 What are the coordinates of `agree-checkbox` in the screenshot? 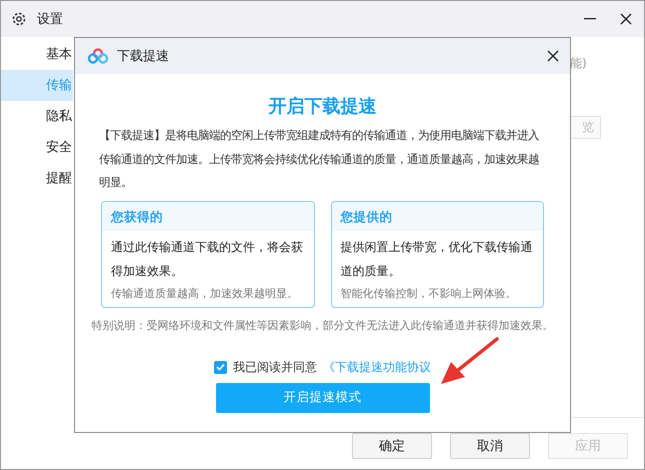 It's located at (220, 367).